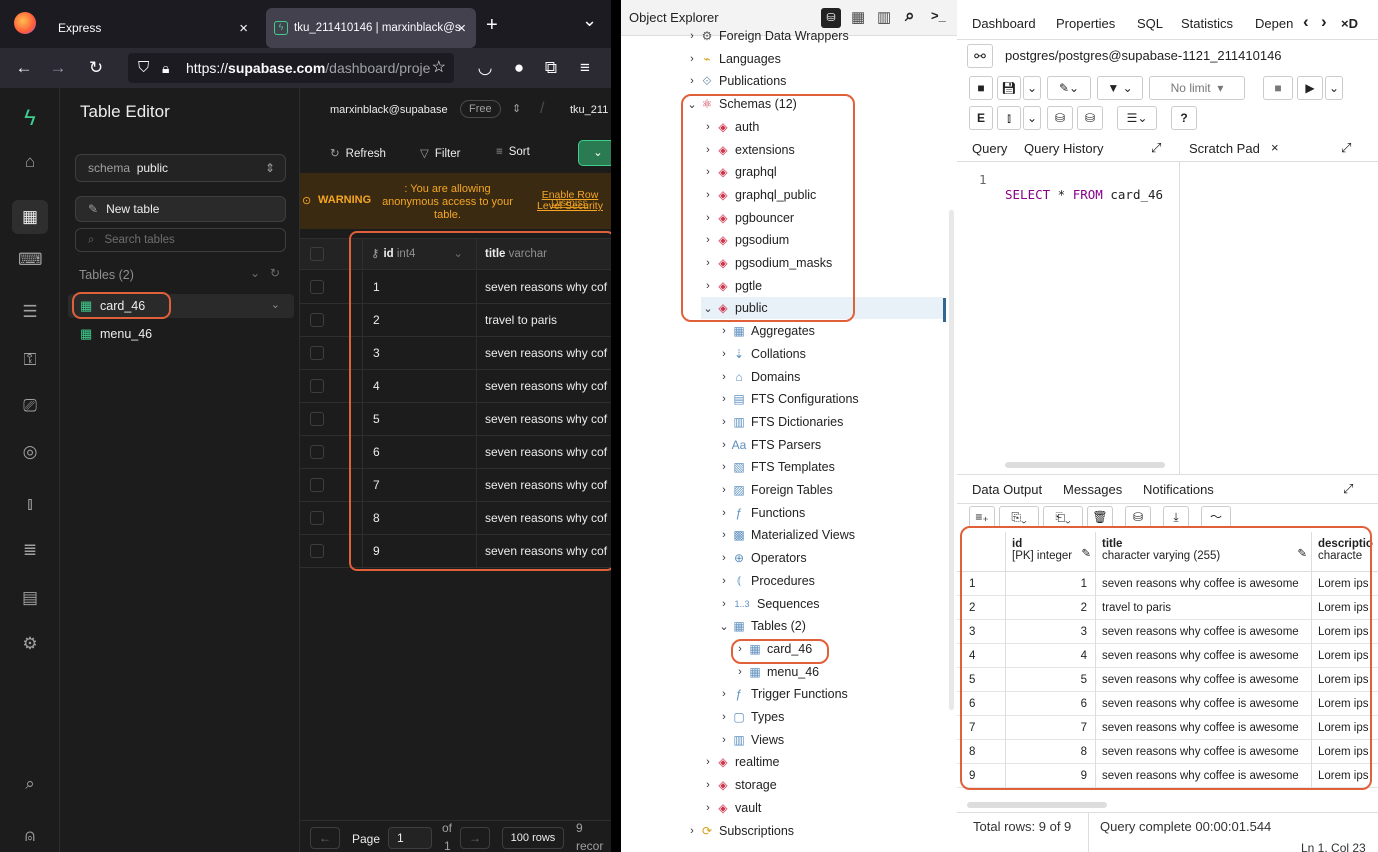 This screenshot has width=1378, height=852. Describe the element at coordinates (543, 254) in the screenshot. I see `column-header-title: title varchar` at that location.